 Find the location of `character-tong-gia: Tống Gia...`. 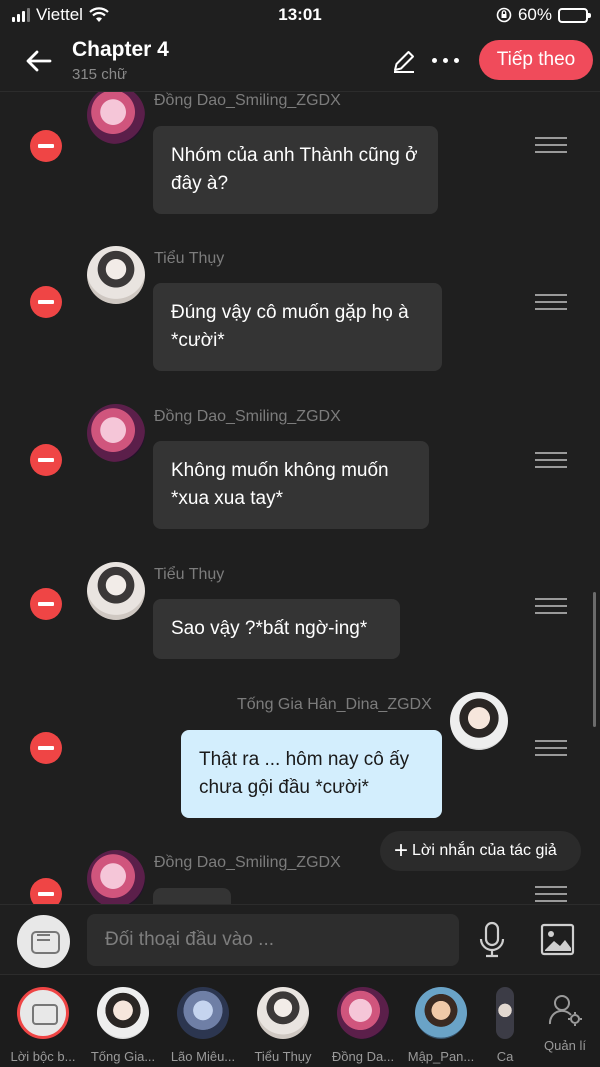

character-tong-gia: Tống Gia... is located at coordinates (123, 1025).